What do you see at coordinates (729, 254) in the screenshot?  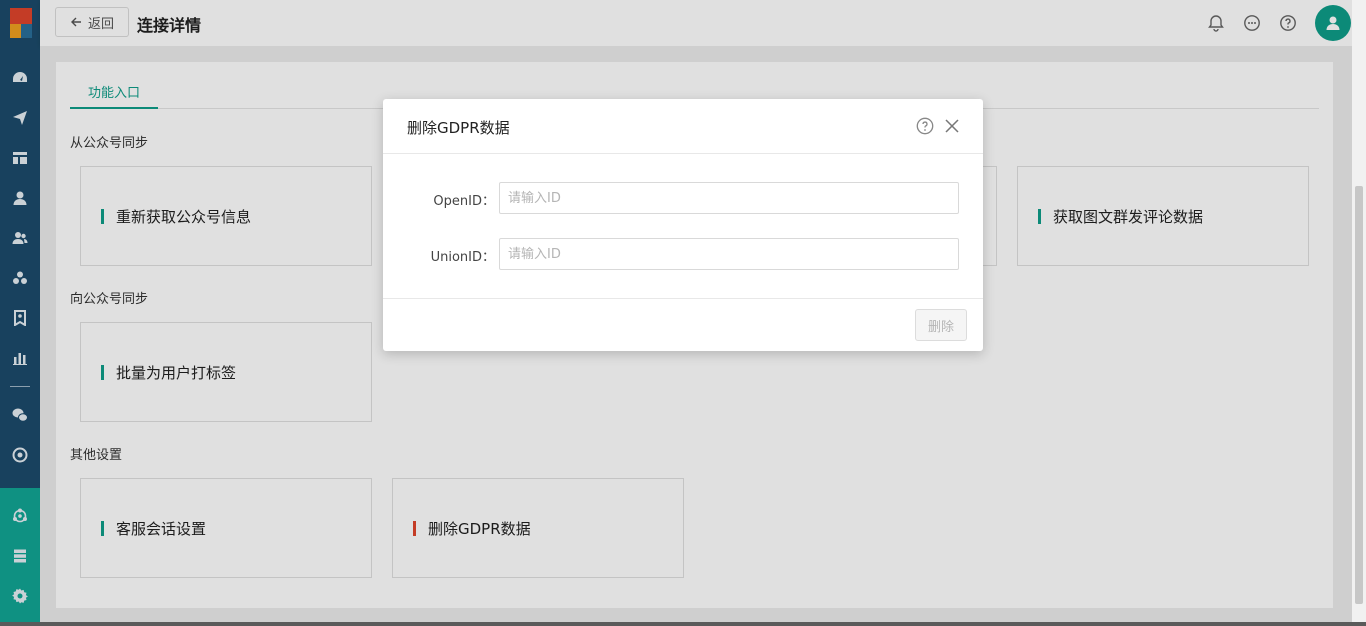 I see `unionid-input` at bounding box center [729, 254].